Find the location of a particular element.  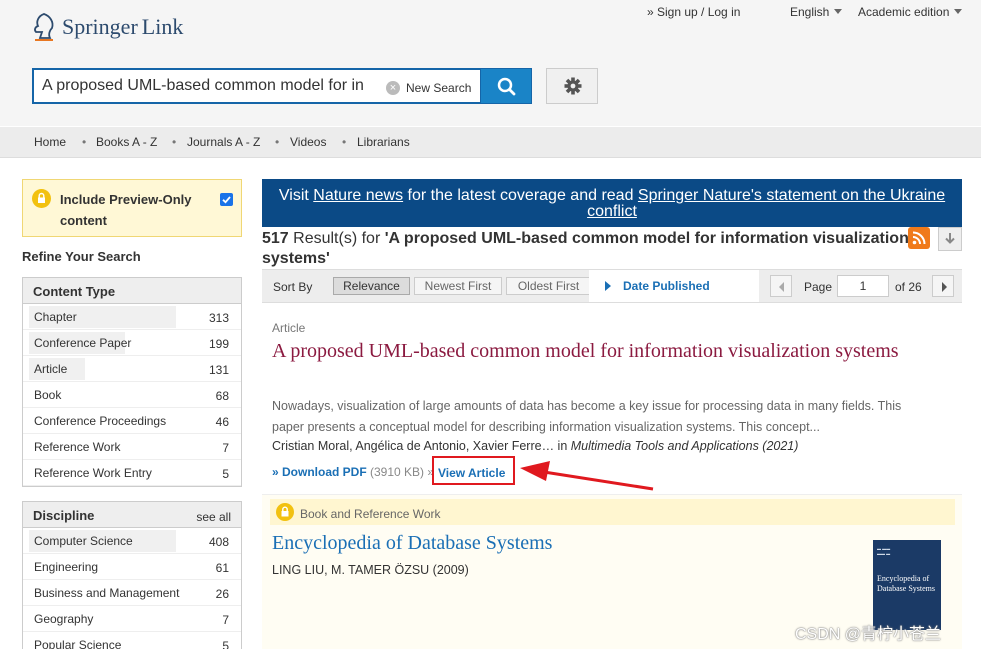

next-page-button is located at coordinates (943, 286).